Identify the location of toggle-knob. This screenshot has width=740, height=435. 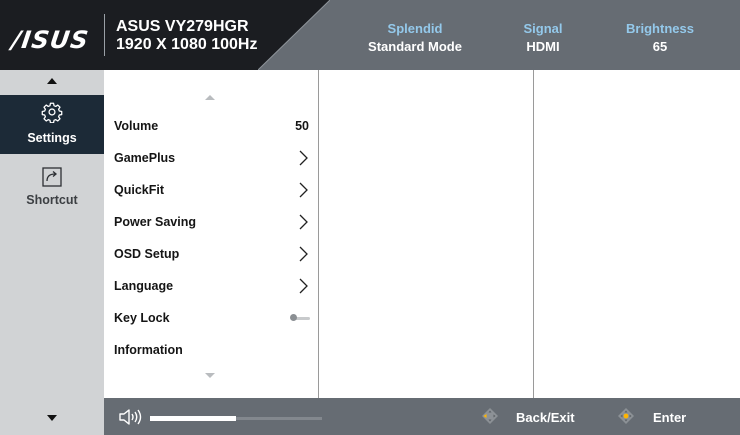
(293, 317).